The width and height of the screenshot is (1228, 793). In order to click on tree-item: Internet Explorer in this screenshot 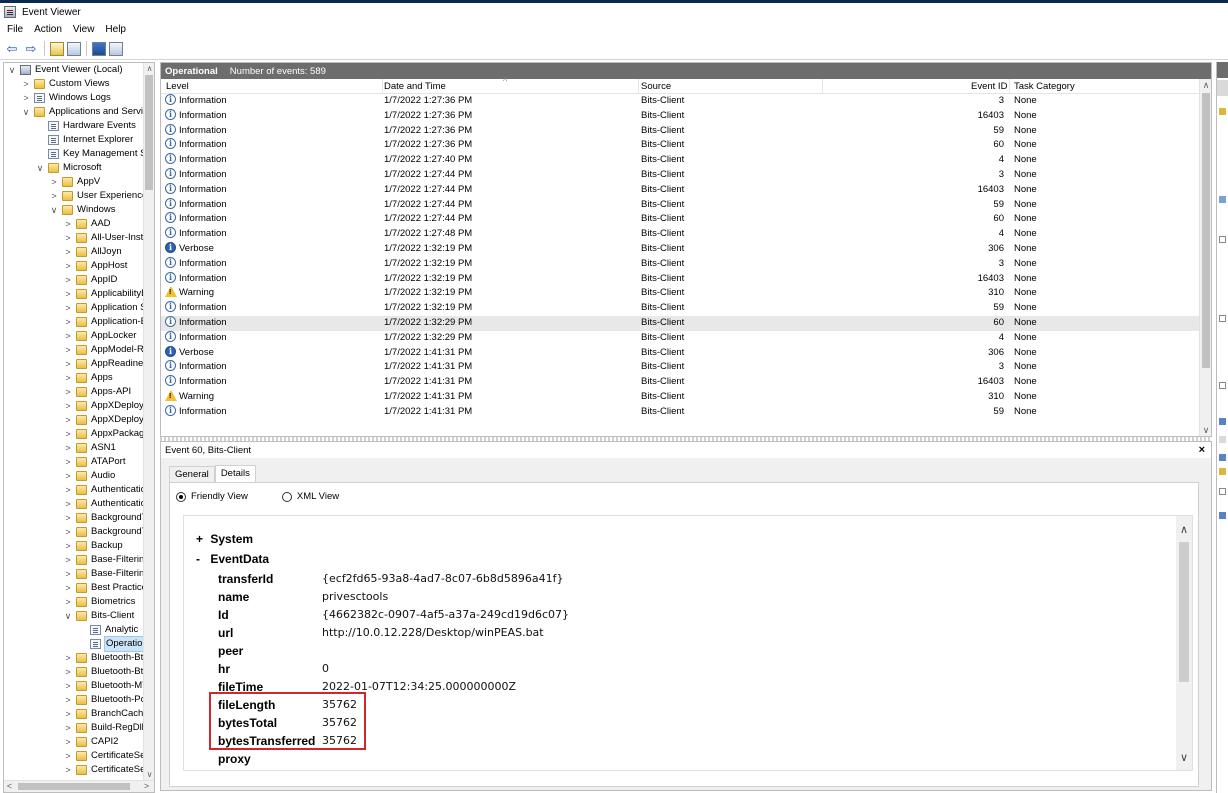, I will do `click(74, 140)`.